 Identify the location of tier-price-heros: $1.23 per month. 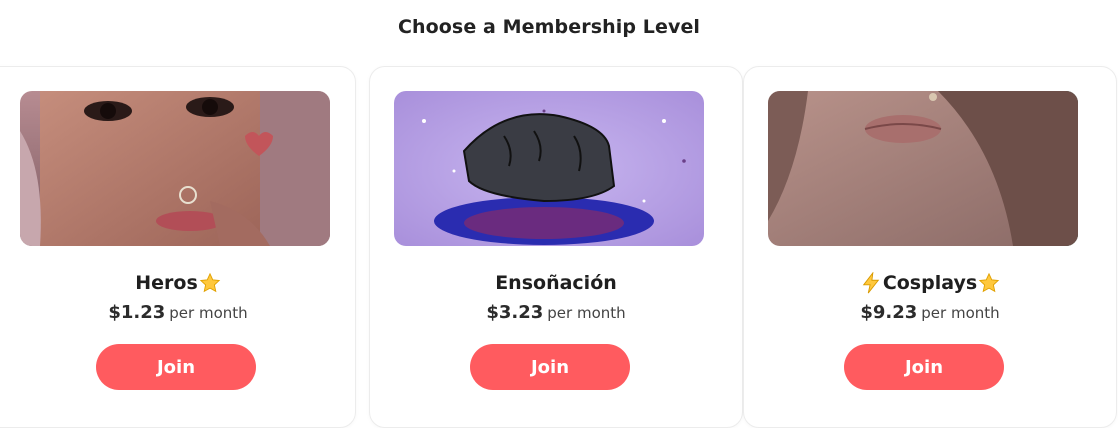
(178, 312).